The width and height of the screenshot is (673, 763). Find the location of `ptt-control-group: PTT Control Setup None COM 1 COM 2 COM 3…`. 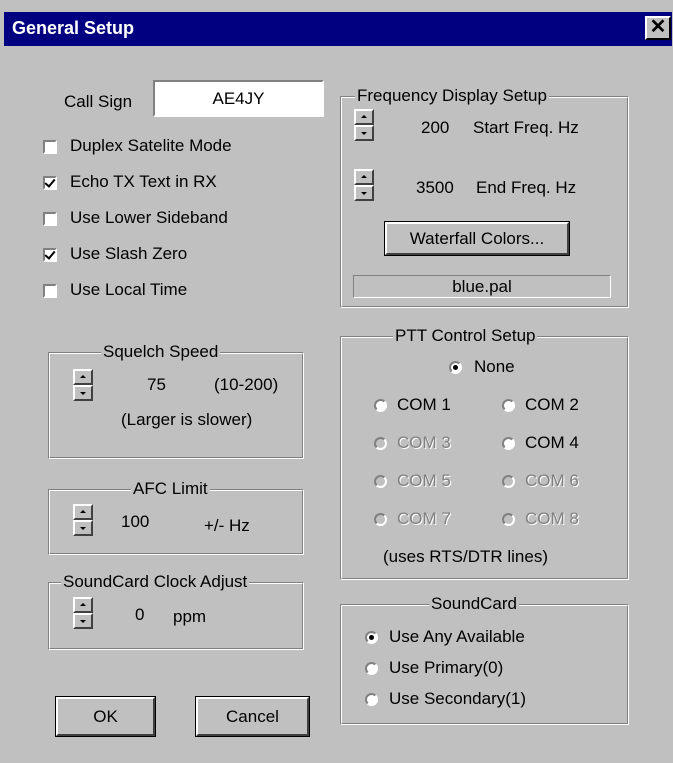

ptt-control-group: PTT Control Setup None COM 1 COM 2 COM 3… is located at coordinates (484, 453).